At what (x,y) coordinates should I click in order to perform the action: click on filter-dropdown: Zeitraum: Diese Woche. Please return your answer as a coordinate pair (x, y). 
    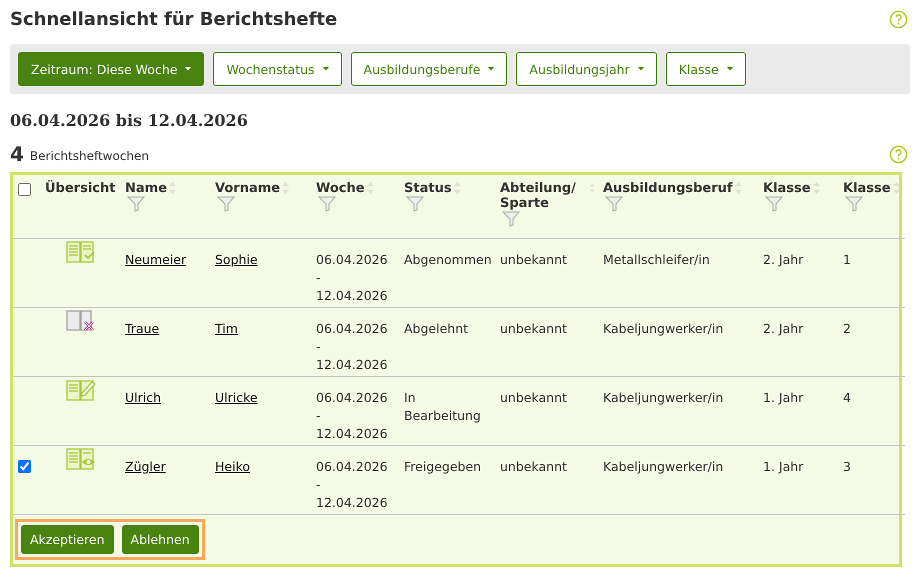
    Looking at the image, I should click on (111, 69).